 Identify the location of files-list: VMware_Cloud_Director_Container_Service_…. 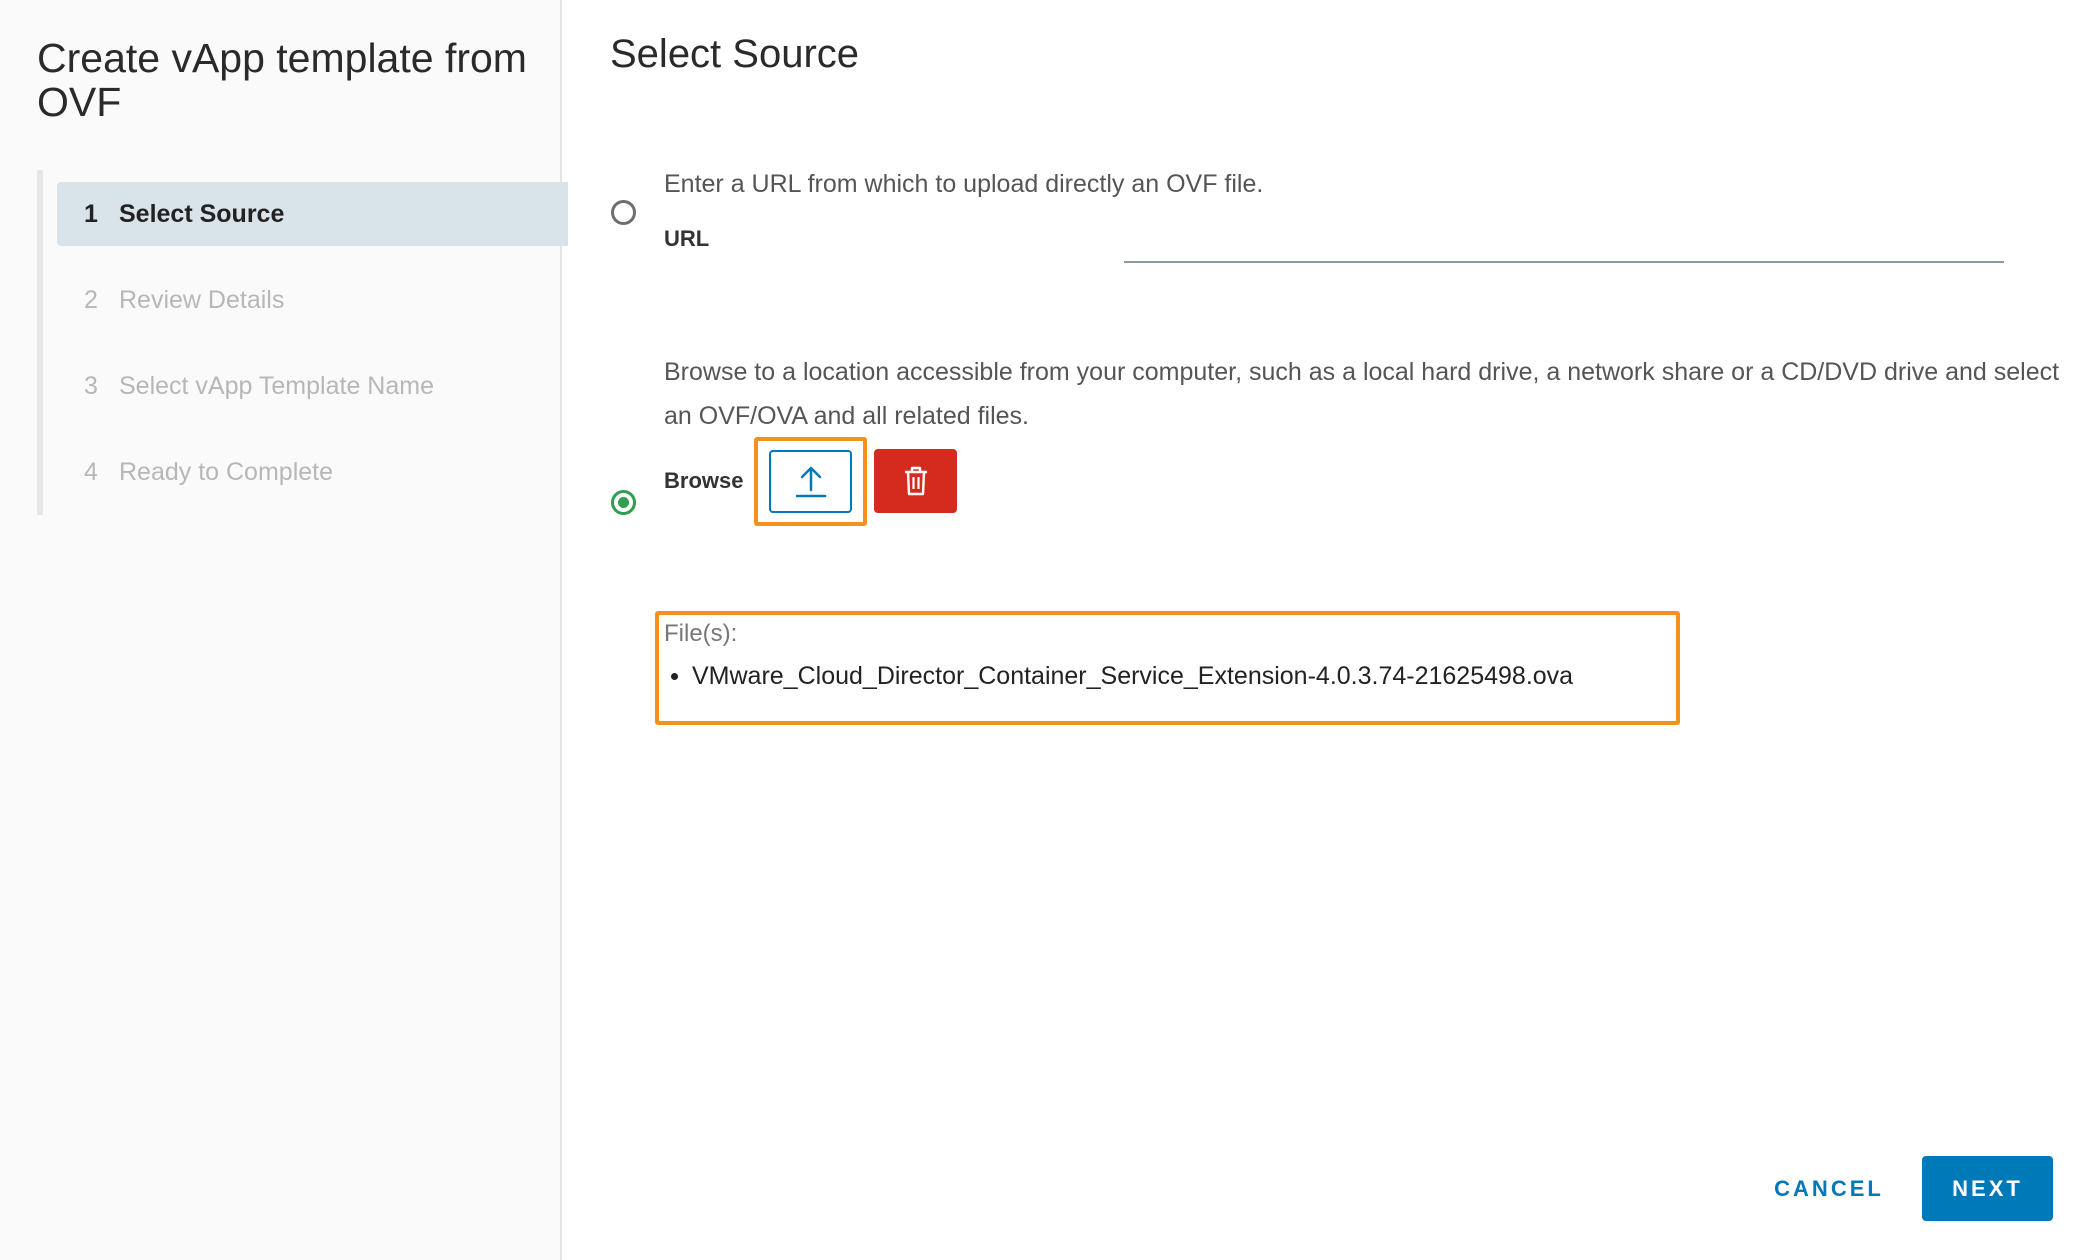
(1122, 676).